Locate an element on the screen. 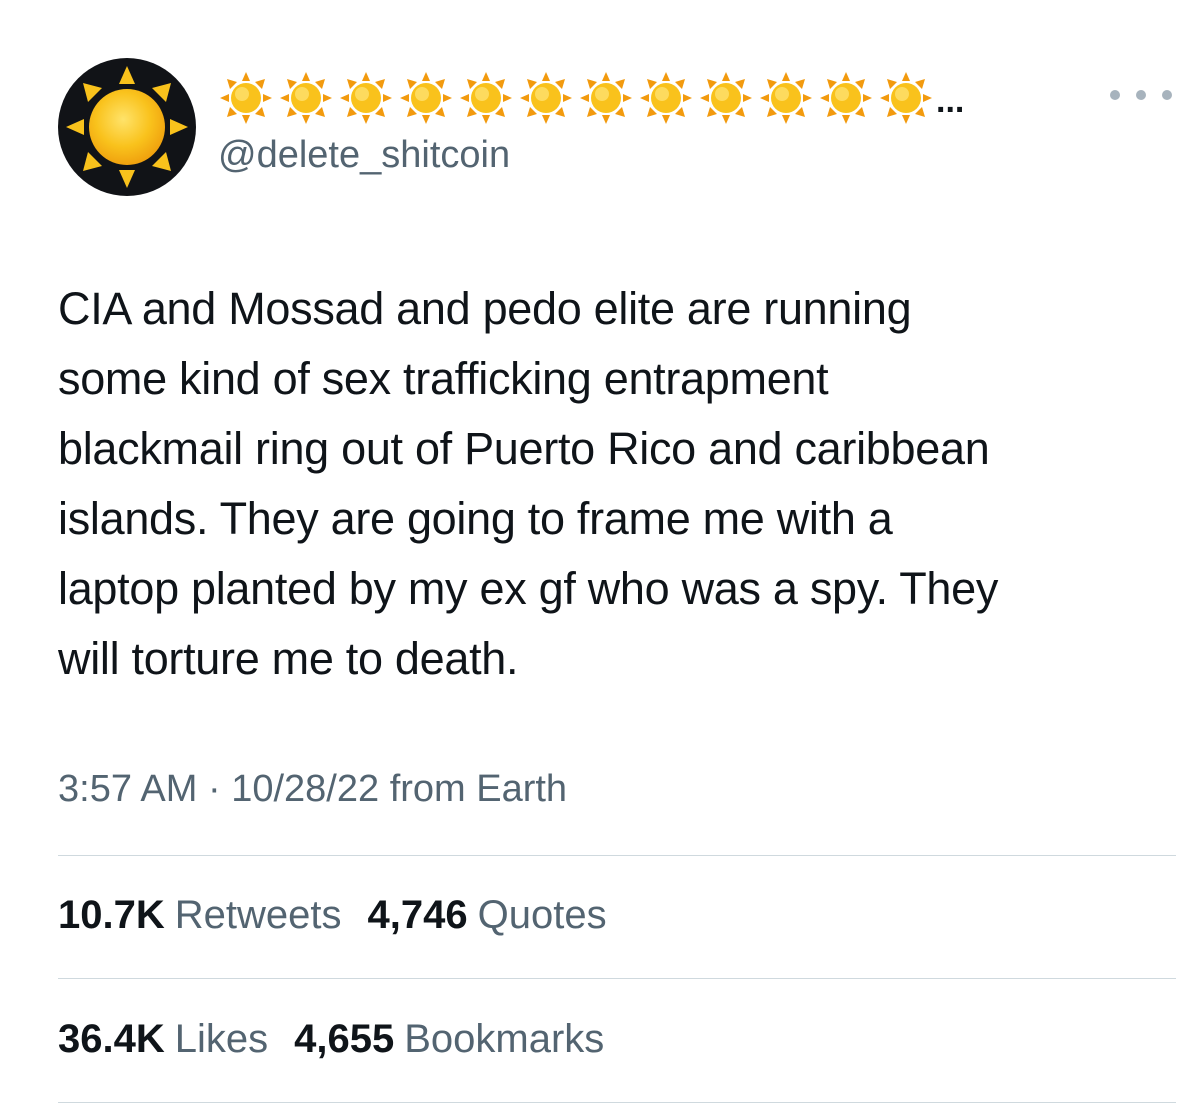  quotes-stat: 4,746 Quotes is located at coordinates (487, 915).